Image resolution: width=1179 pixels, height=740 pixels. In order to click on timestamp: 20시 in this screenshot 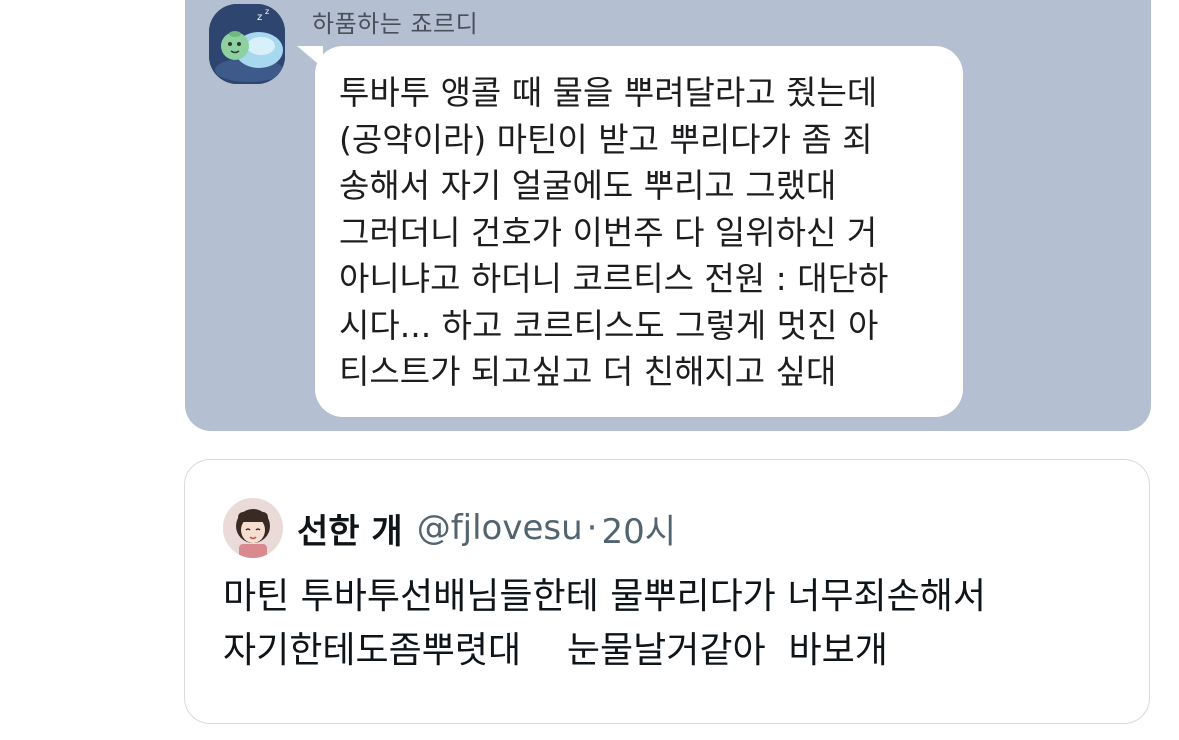, I will do `click(638, 528)`.